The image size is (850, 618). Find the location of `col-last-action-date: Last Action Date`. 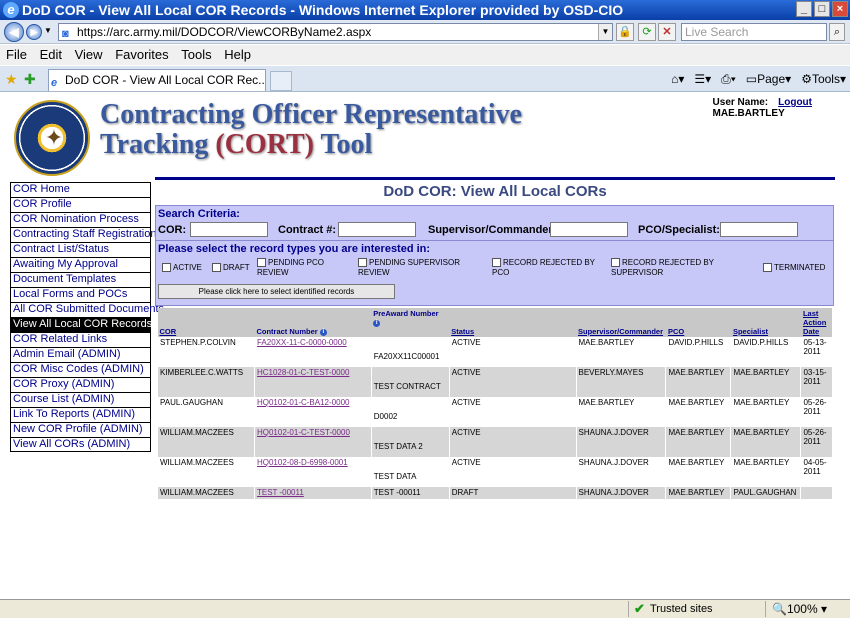

col-last-action-date: Last Action Date is located at coordinates (816, 322).